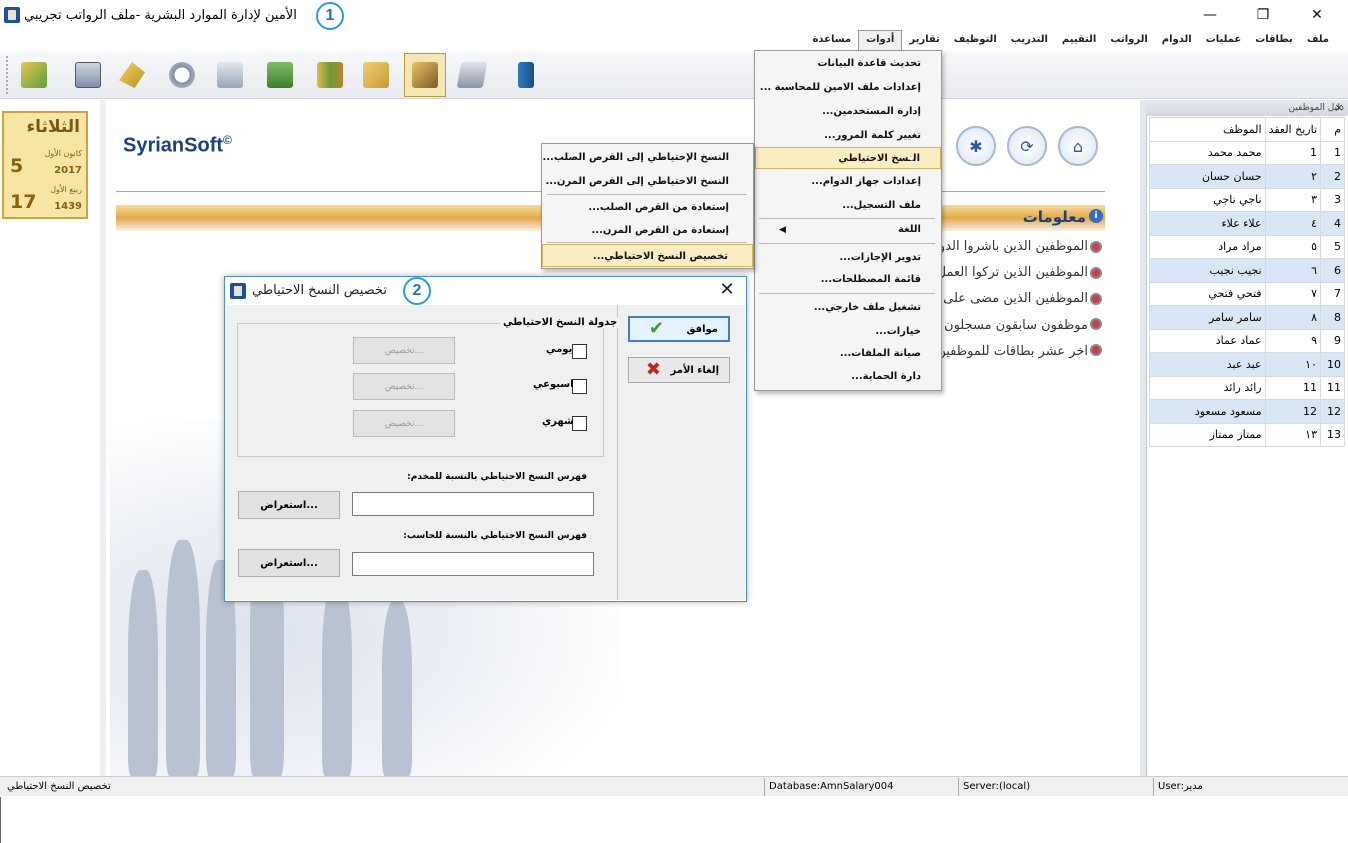 This screenshot has height=843, width=1348. What do you see at coordinates (679, 370) in the screenshot?
I see `cancel-button: إلغاء الأمر ✖` at bounding box center [679, 370].